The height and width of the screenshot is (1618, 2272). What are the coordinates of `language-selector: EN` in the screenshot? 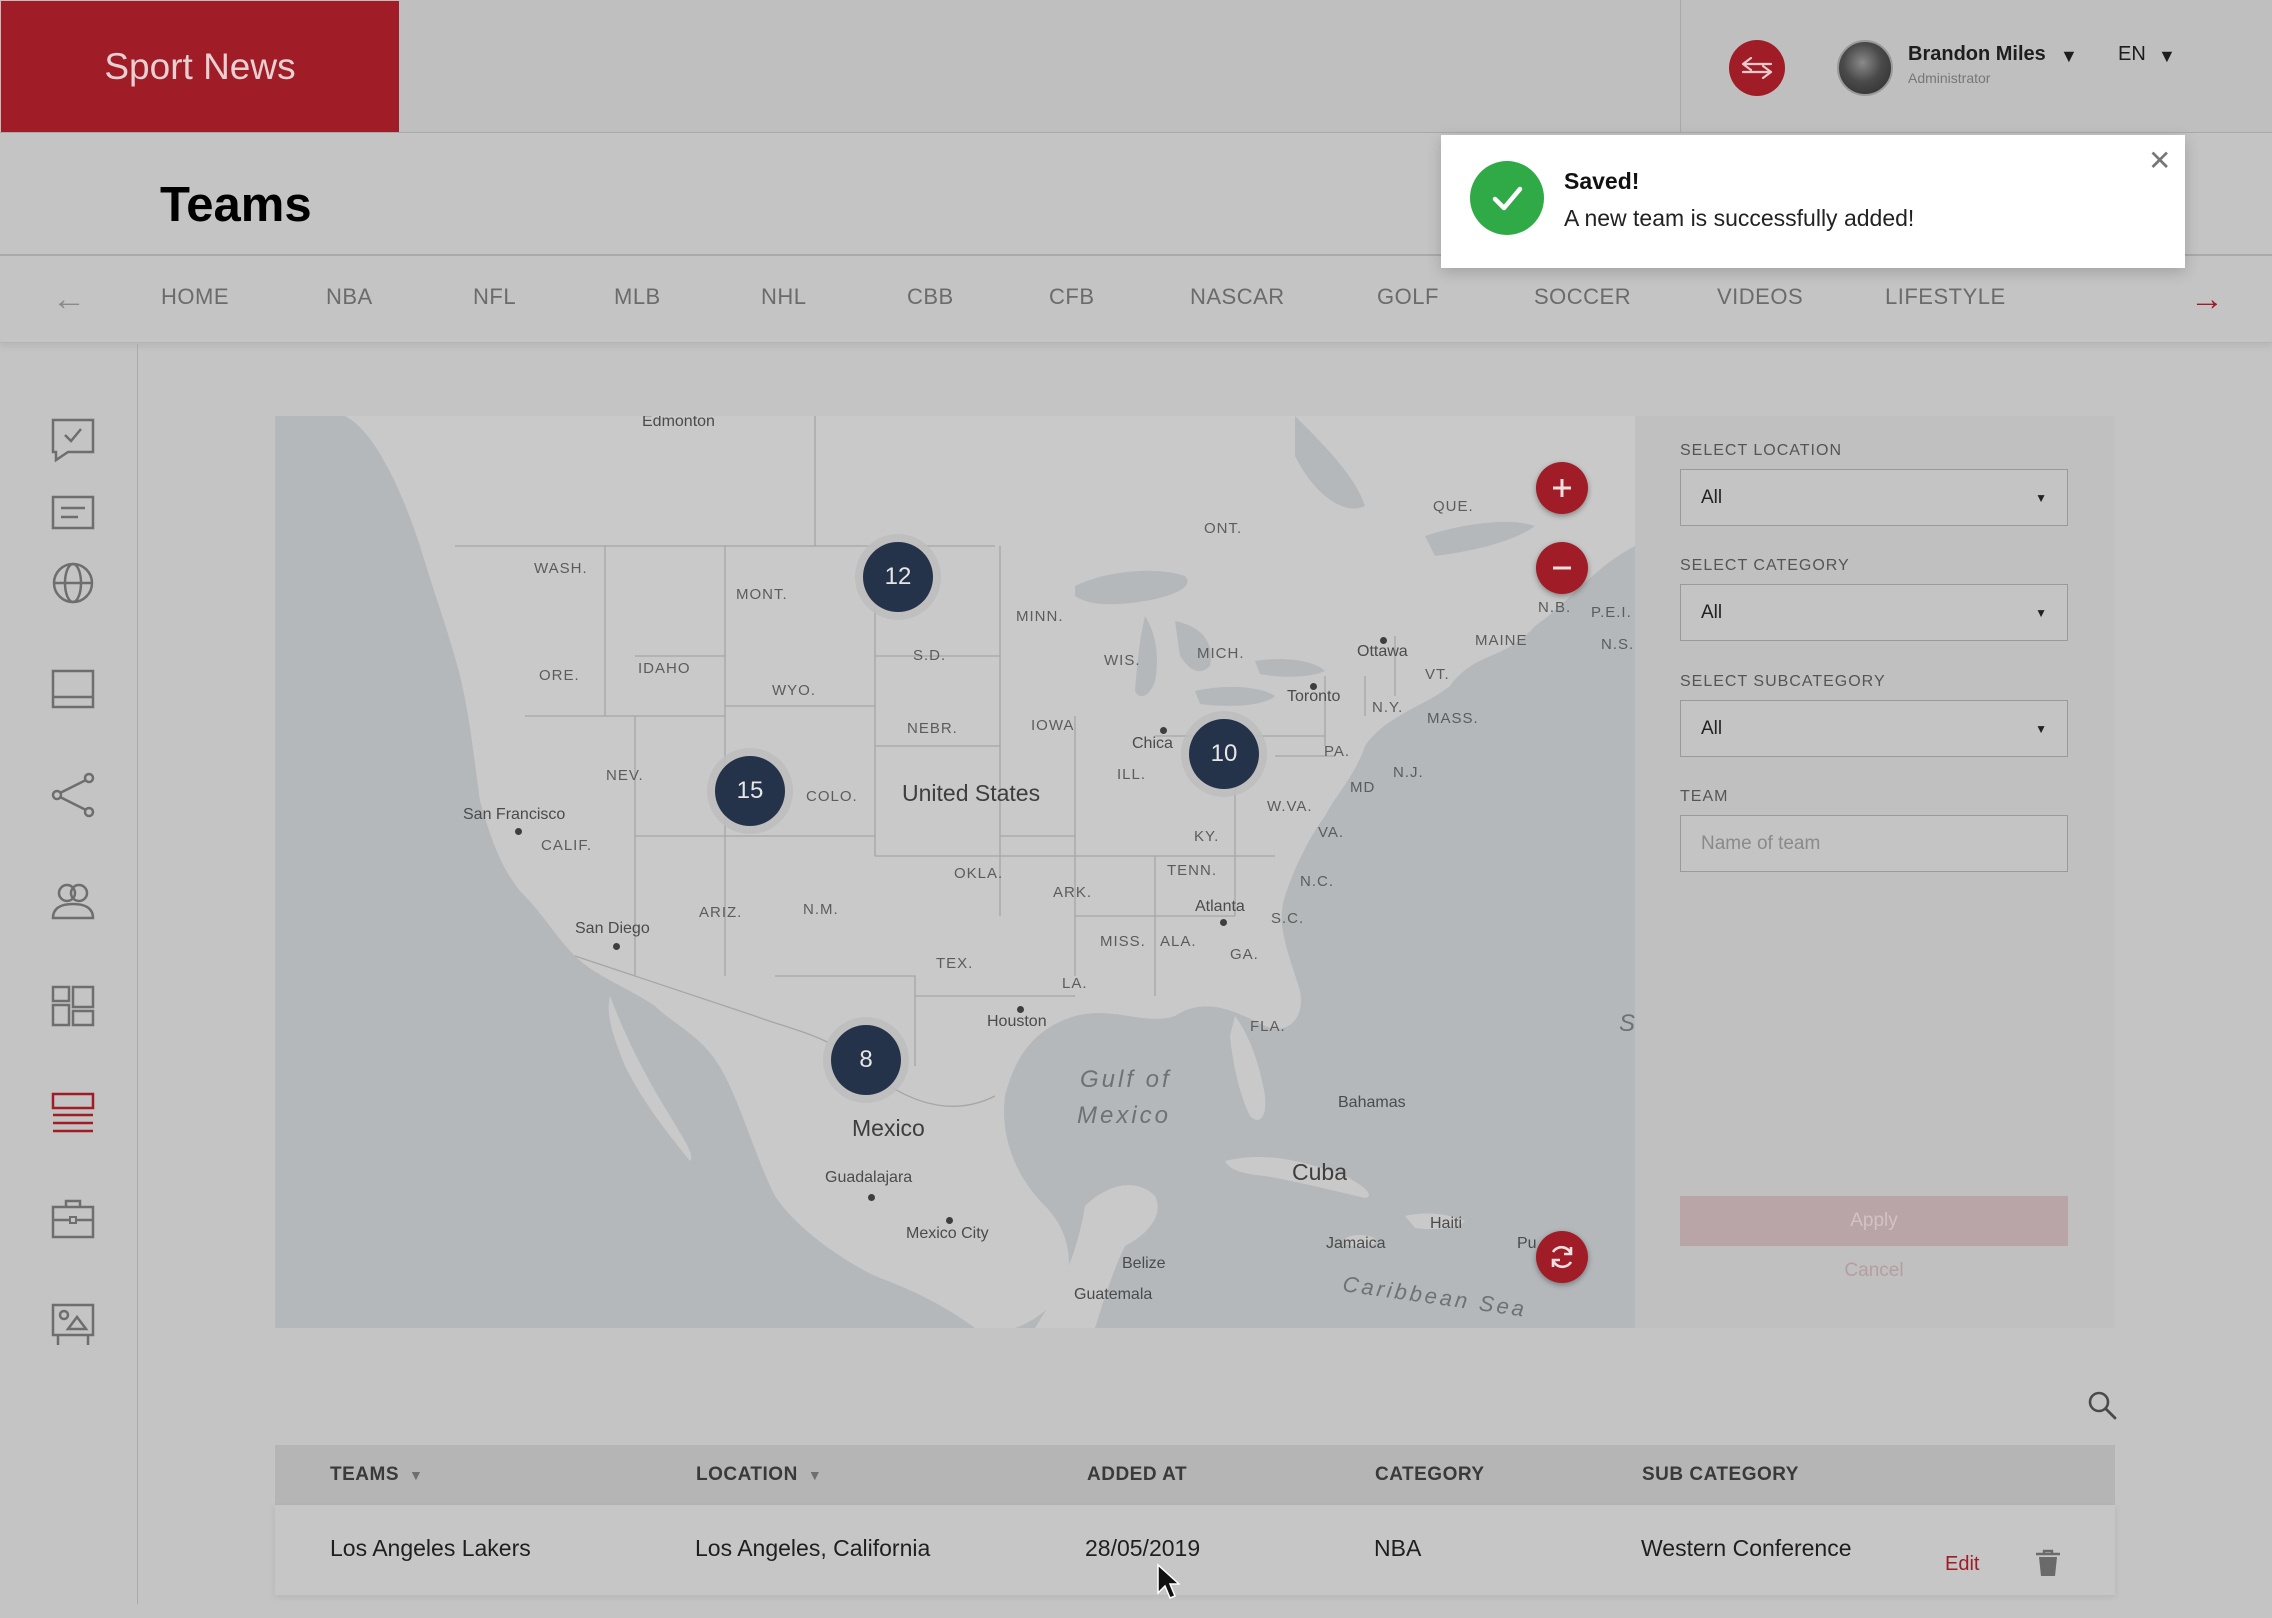 It's located at (2132, 54).